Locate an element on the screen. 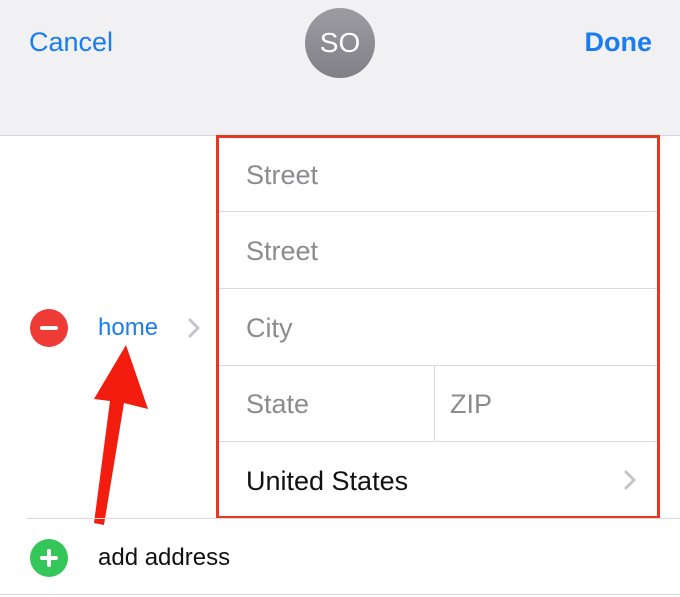  address-label-button: home is located at coordinates (128, 328).